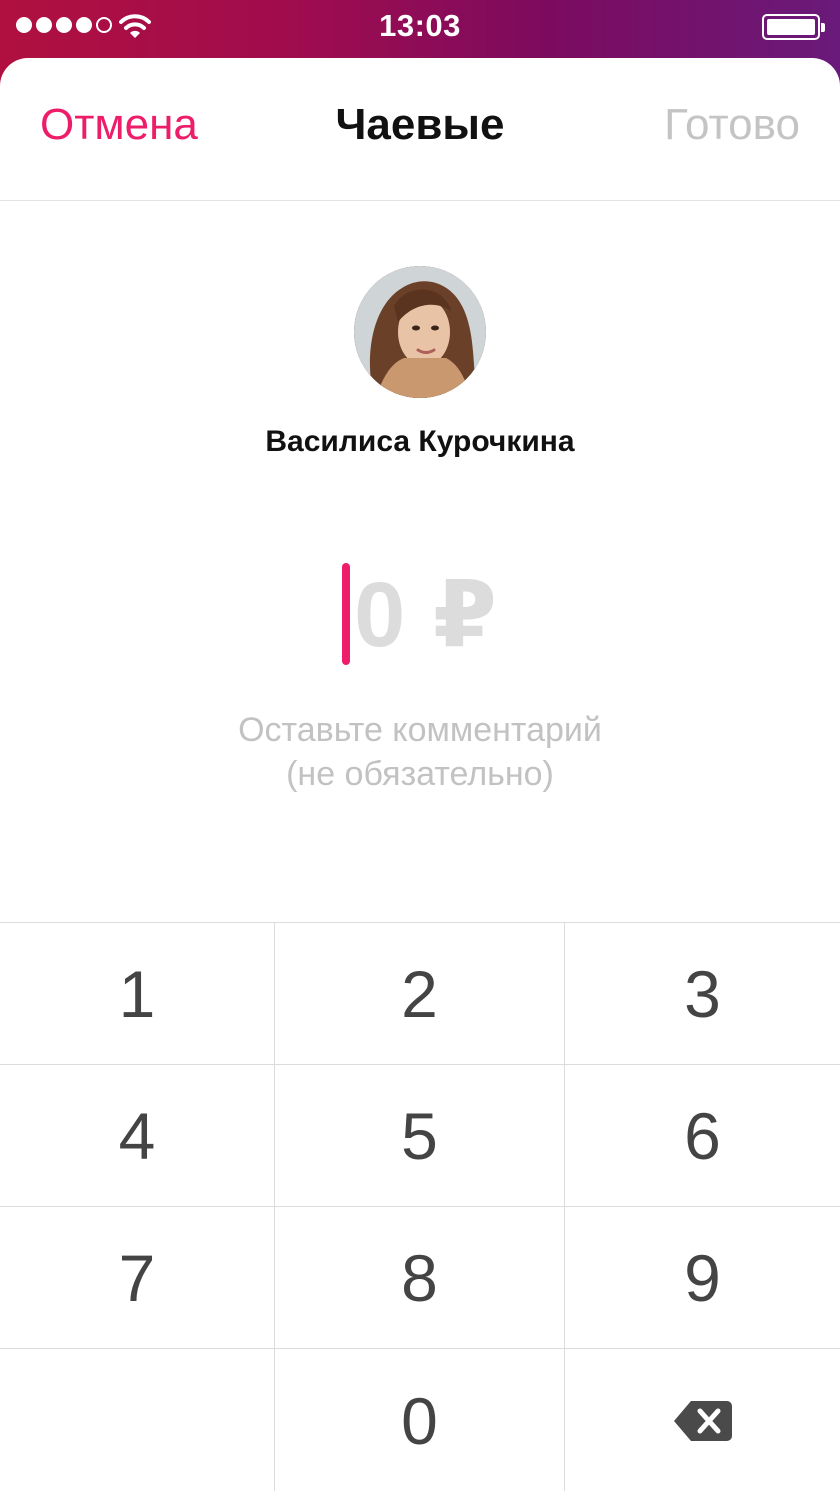  Describe the element at coordinates (426, 614) in the screenshot. I see `amount-value: 0 ₽` at that location.